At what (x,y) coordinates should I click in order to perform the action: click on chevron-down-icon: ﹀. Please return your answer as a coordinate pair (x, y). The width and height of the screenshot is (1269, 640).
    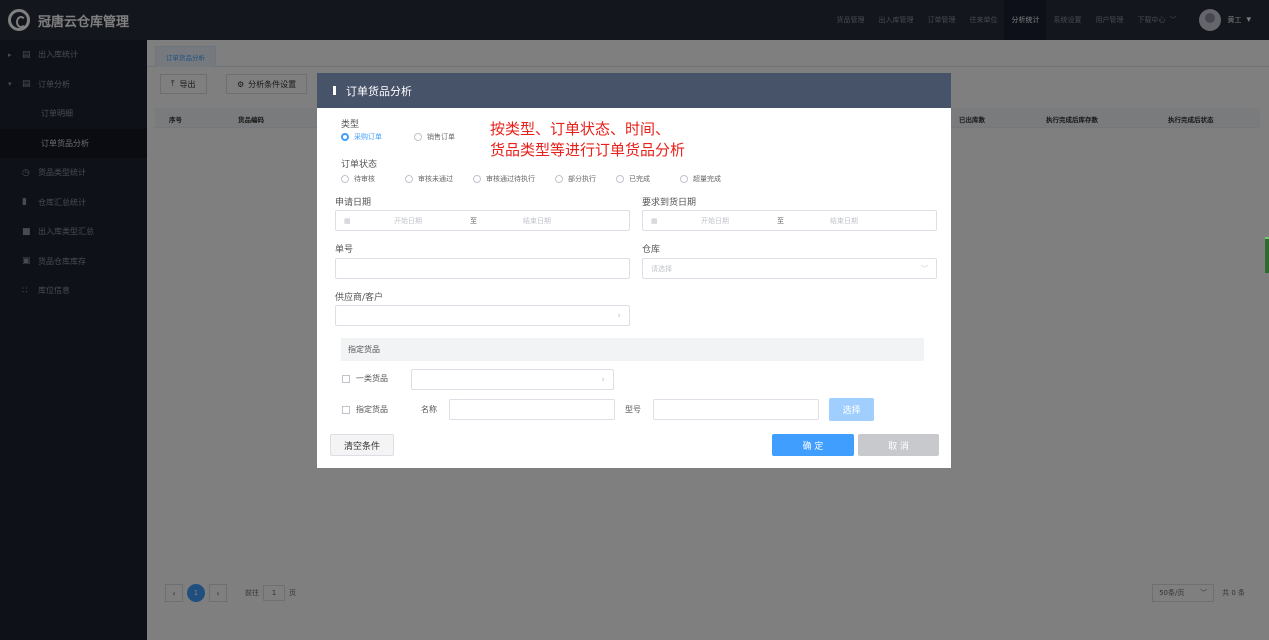
    Looking at the image, I should click on (924, 268).